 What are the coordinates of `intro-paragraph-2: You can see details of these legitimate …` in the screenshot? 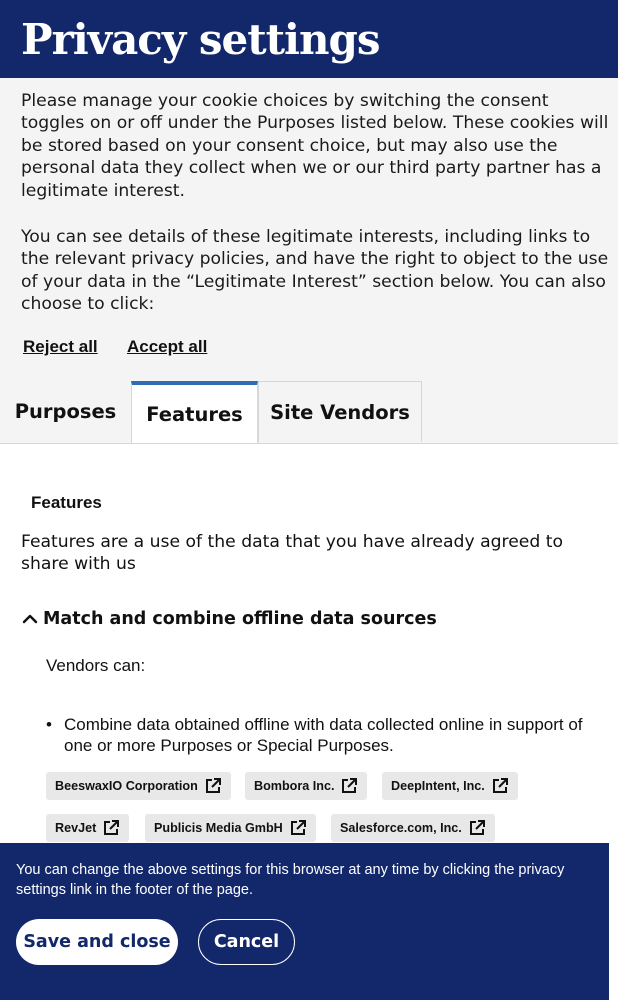 It's located at (315, 271).